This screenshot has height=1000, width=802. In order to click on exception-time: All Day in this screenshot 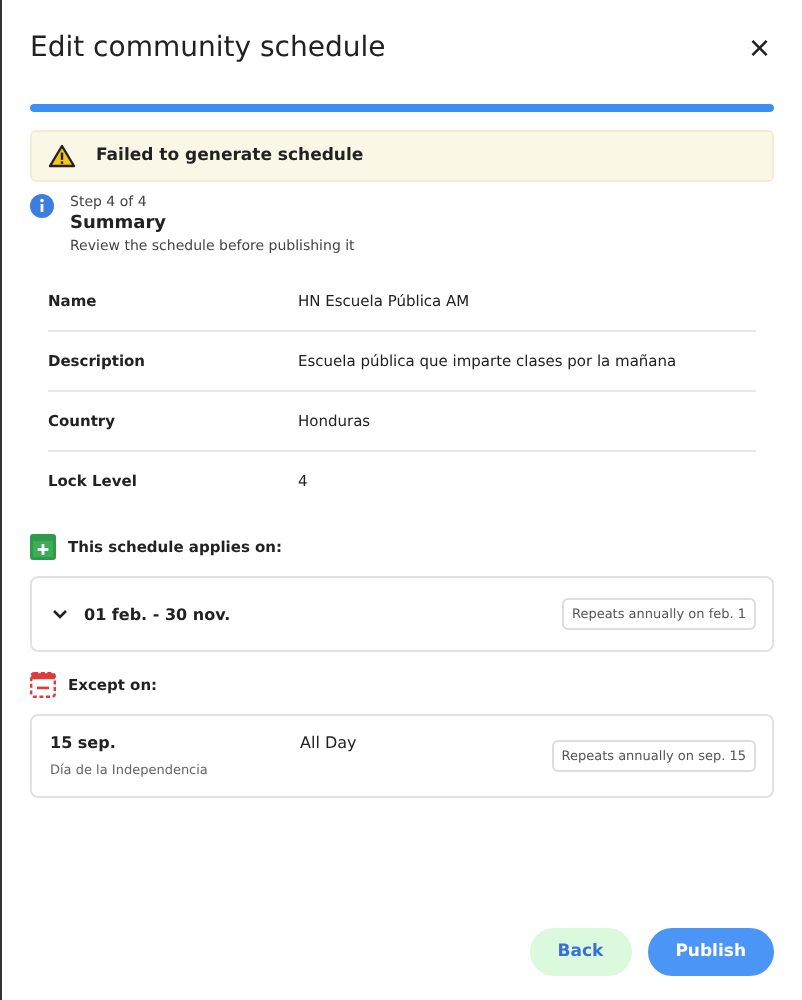, I will do `click(328, 743)`.